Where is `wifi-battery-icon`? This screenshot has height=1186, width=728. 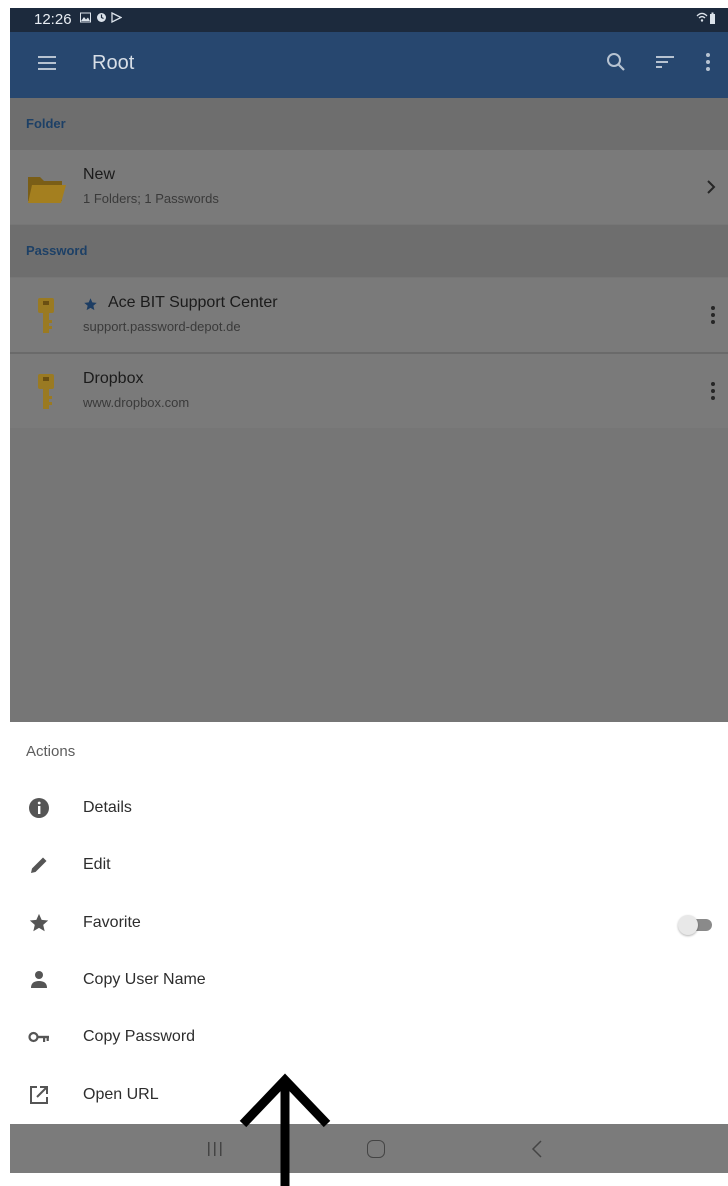
wifi-battery-icon is located at coordinates (705, 18).